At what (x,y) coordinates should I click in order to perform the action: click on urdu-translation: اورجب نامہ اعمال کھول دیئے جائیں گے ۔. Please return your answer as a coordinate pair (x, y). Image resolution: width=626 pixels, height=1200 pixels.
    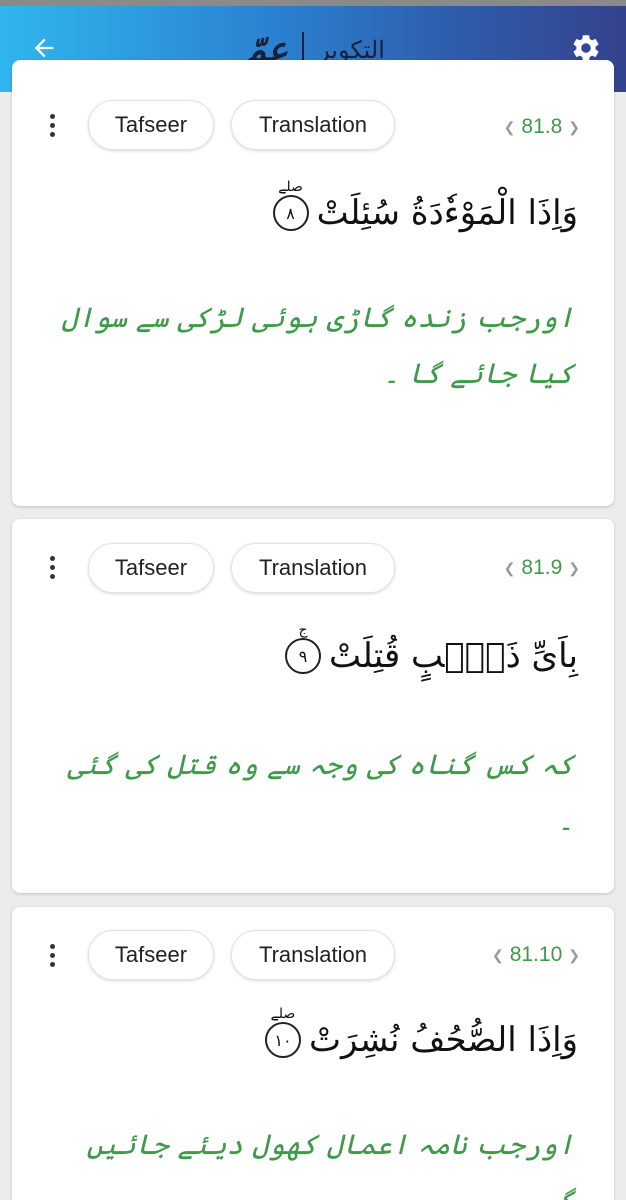
    Looking at the image, I should click on (330, 1164).